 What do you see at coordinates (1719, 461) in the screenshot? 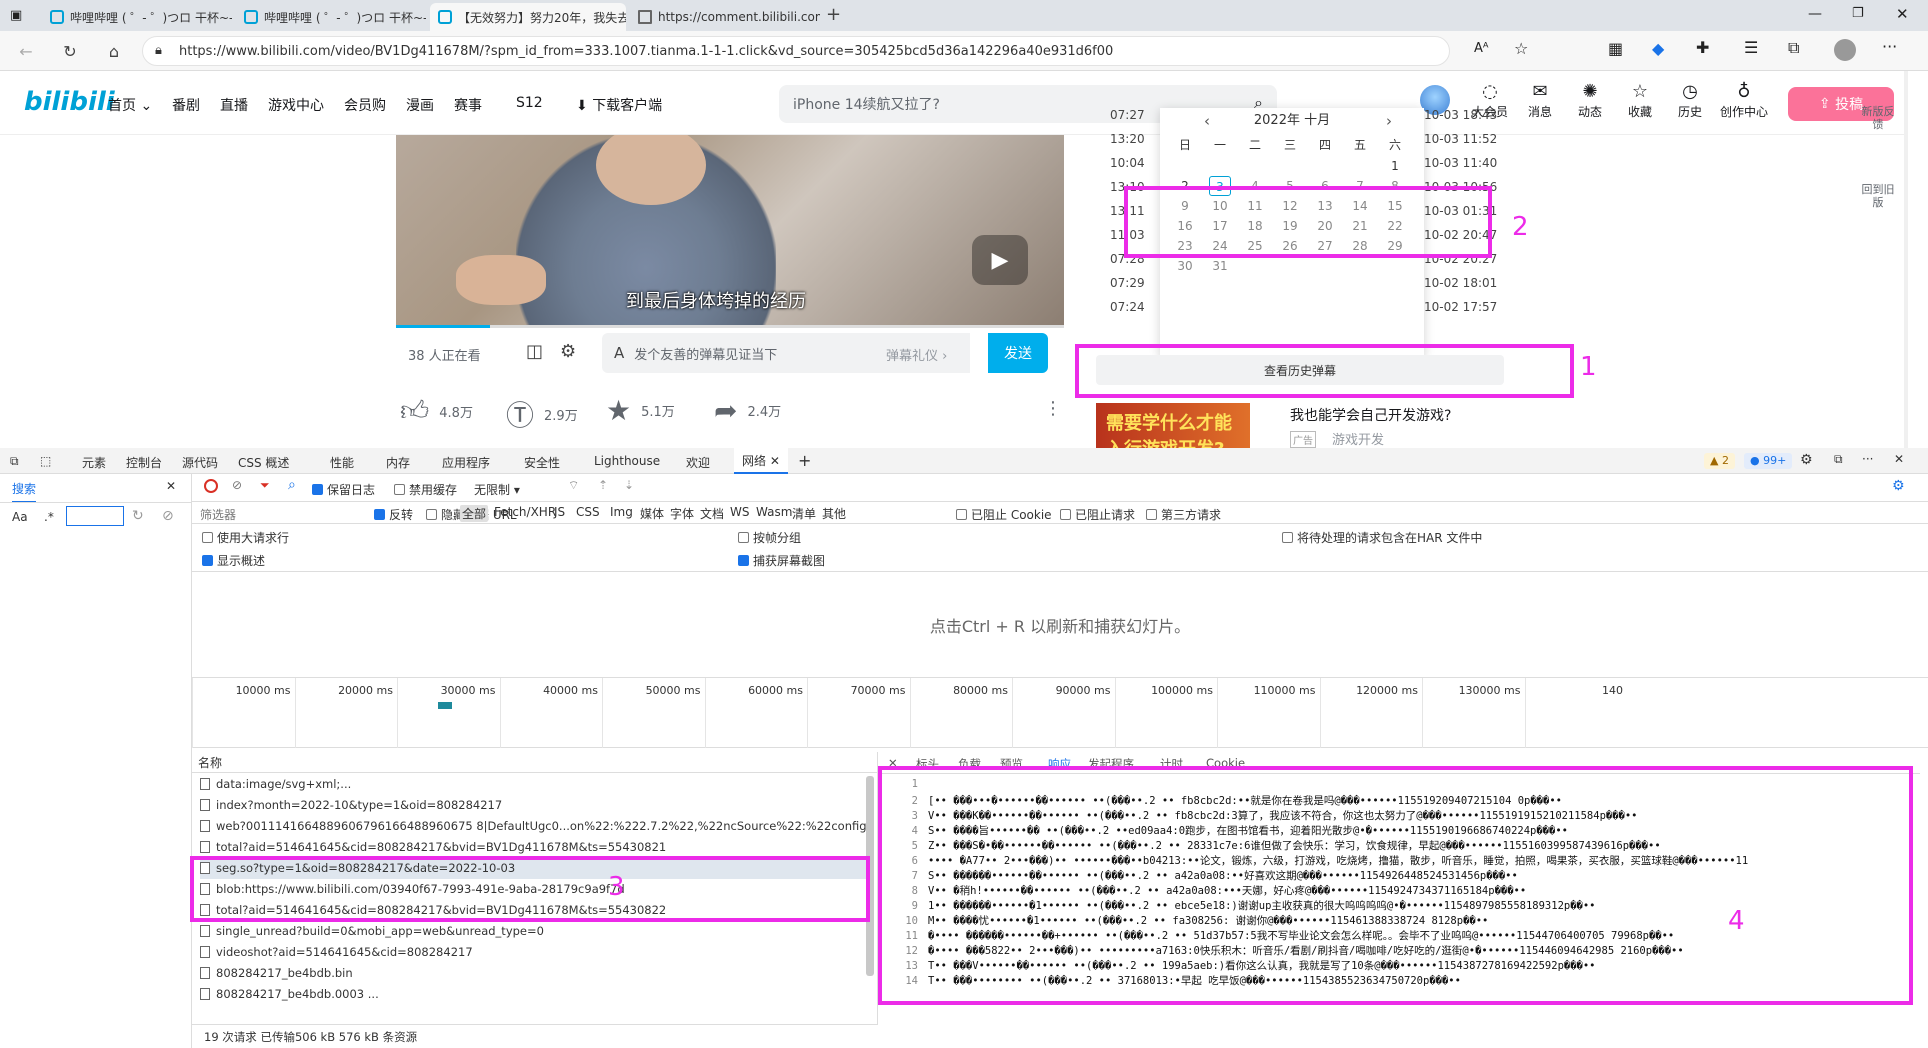
I see `warnings-badge: ▲ 2` at bounding box center [1719, 461].